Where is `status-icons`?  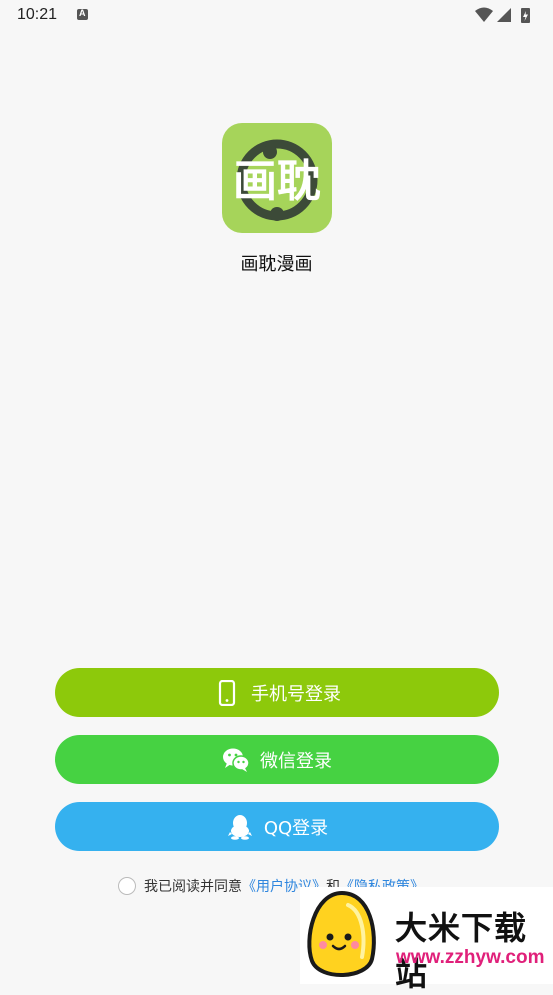 status-icons is located at coordinates (502, 15).